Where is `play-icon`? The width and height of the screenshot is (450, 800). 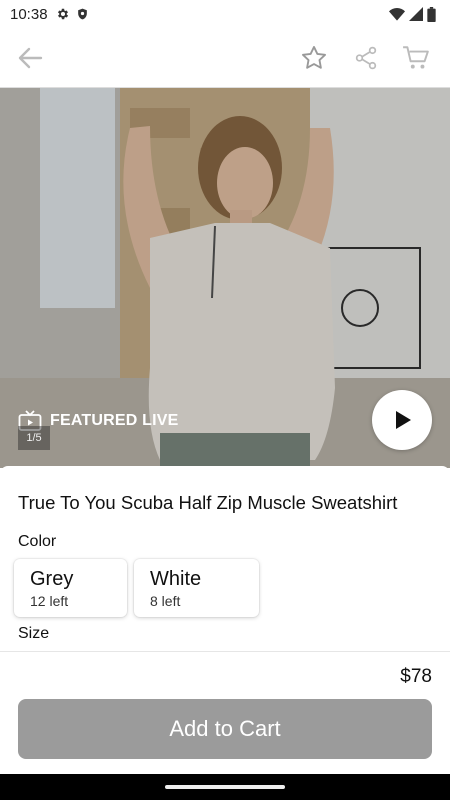 play-icon is located at coordinates (403, 420).